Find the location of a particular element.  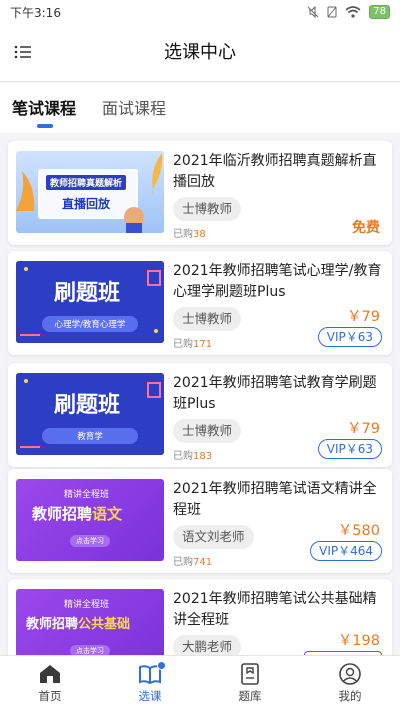

course-title: 2021年教师招聘笔试公共基础精讲全程班 is located at coordinates (275, 609).